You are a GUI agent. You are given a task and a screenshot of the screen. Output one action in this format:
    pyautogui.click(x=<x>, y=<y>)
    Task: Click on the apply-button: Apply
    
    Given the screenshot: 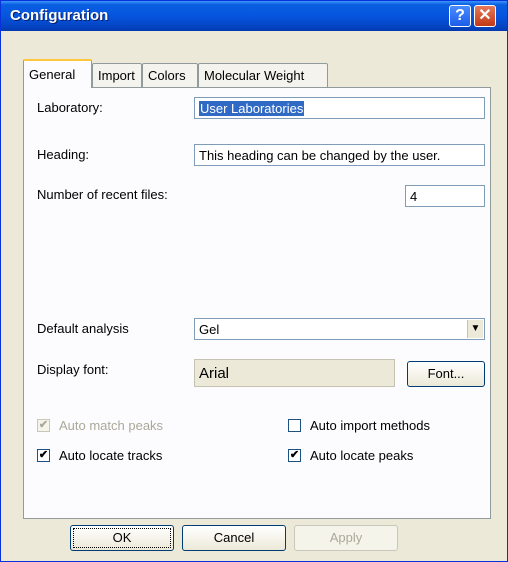 What is the action you would take?
    pyautogui.click(x=346, y=538)
    